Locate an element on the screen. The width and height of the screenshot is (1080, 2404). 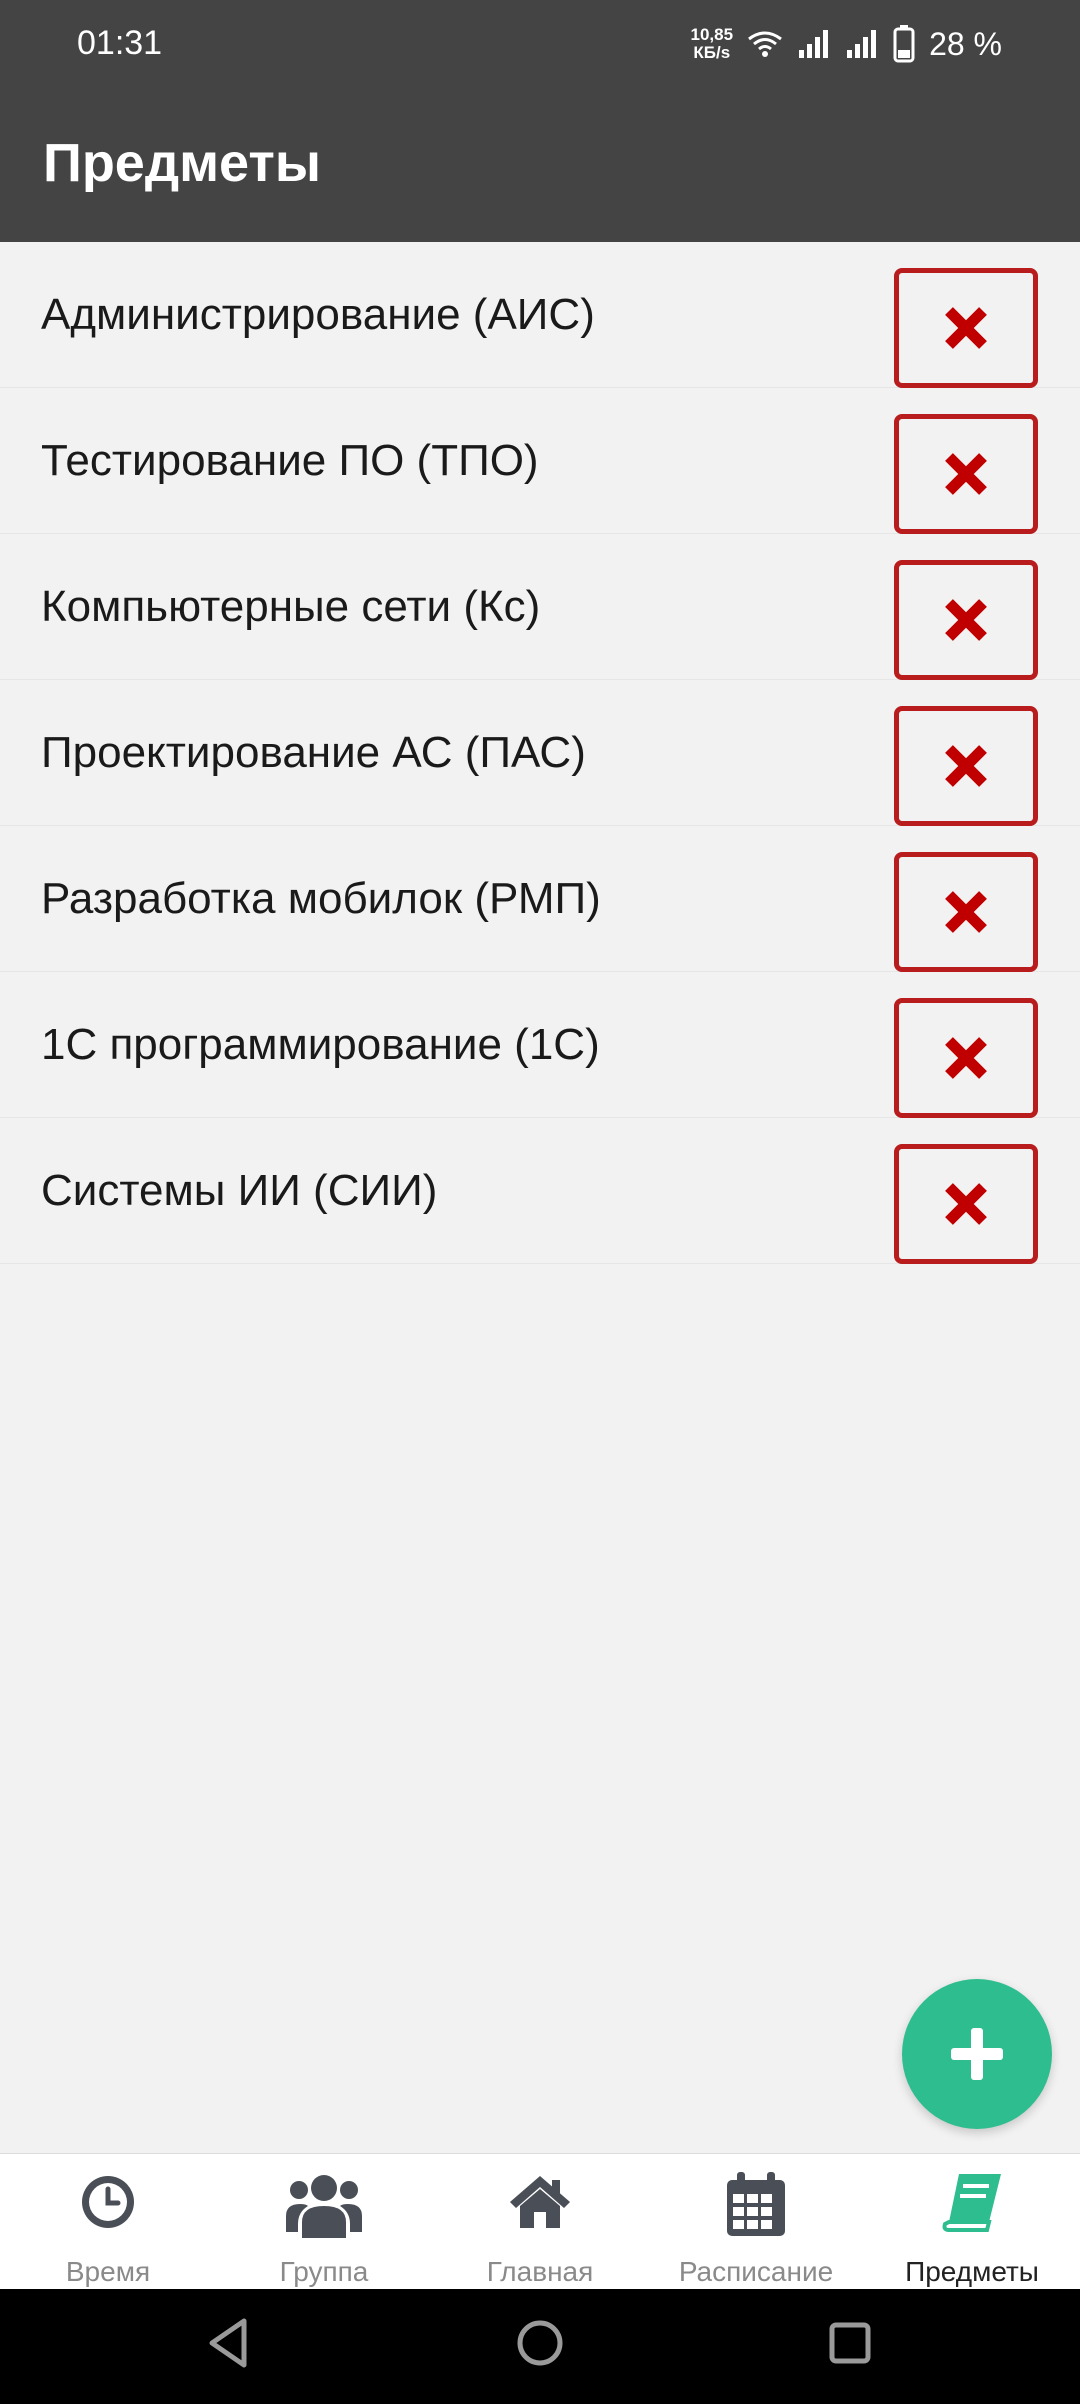
app-bar: Предметы is located at coordinates (540, 166).